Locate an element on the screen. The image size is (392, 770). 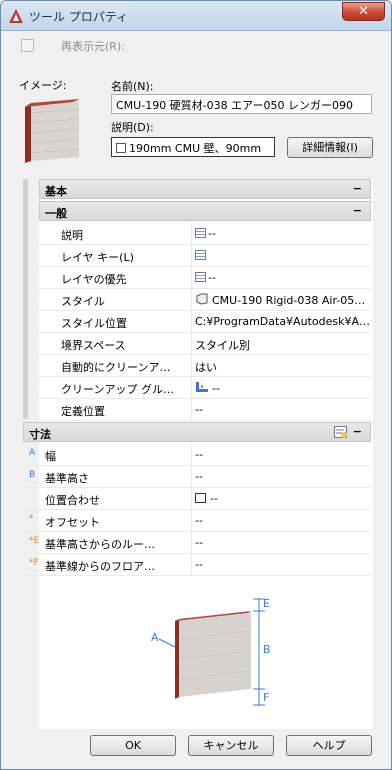
vertical-scrollbar is located at coordinates (25, 299).